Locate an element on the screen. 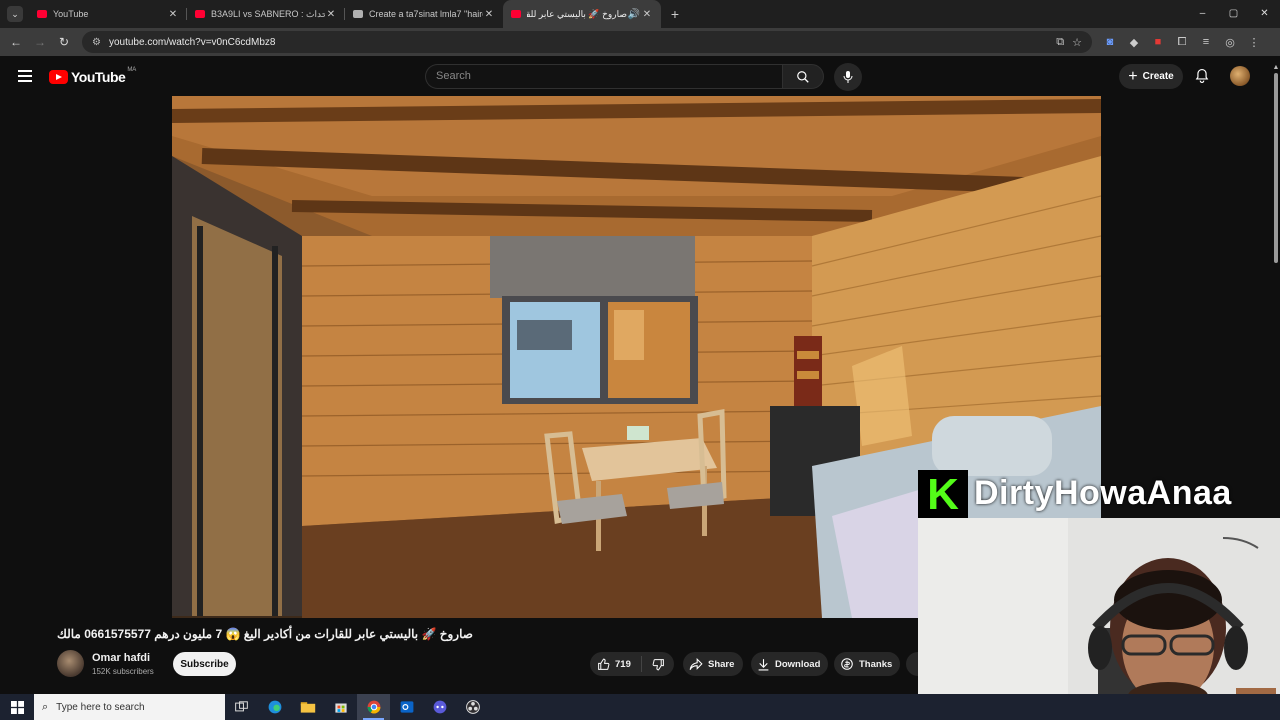  tab-b3a9li: B3A9LI vs SABNERO : ع للأحداث ✕ is located at coordinates (266, 14).